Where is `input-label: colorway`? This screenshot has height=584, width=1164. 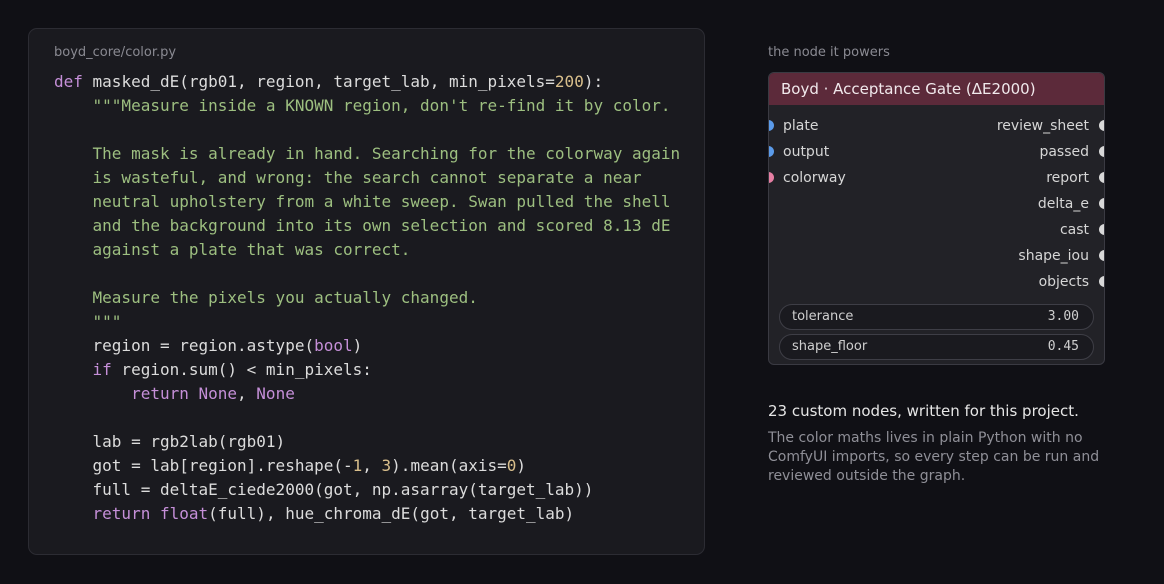 input-label: colorway is located at coordinates (814, 178).